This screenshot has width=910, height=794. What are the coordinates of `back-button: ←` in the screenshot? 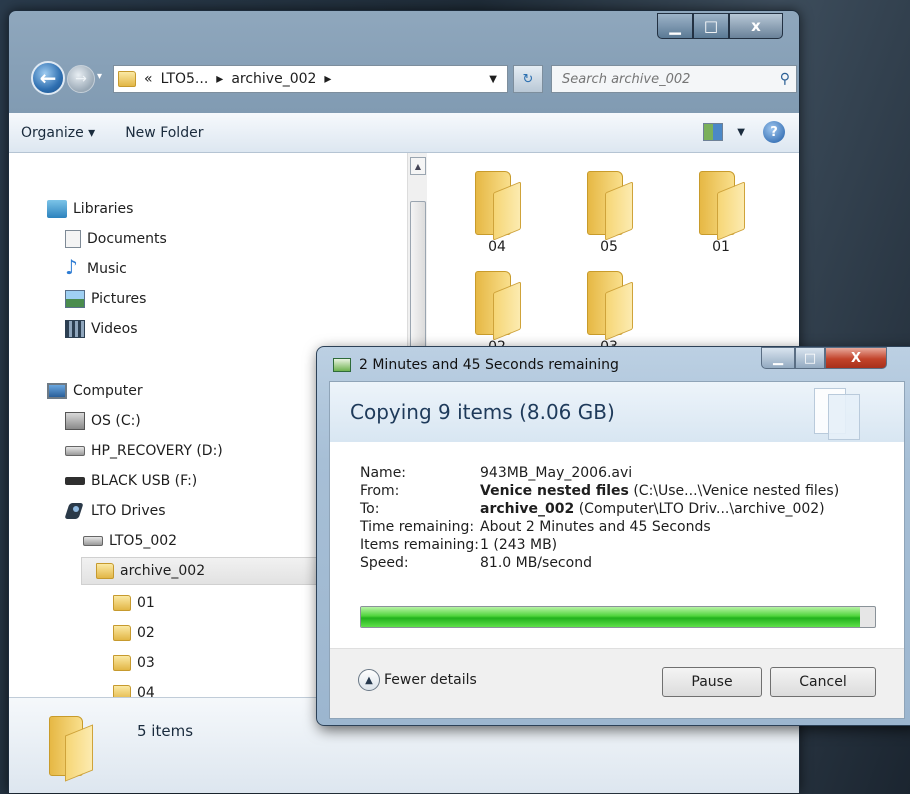 It's located at (48, 78).